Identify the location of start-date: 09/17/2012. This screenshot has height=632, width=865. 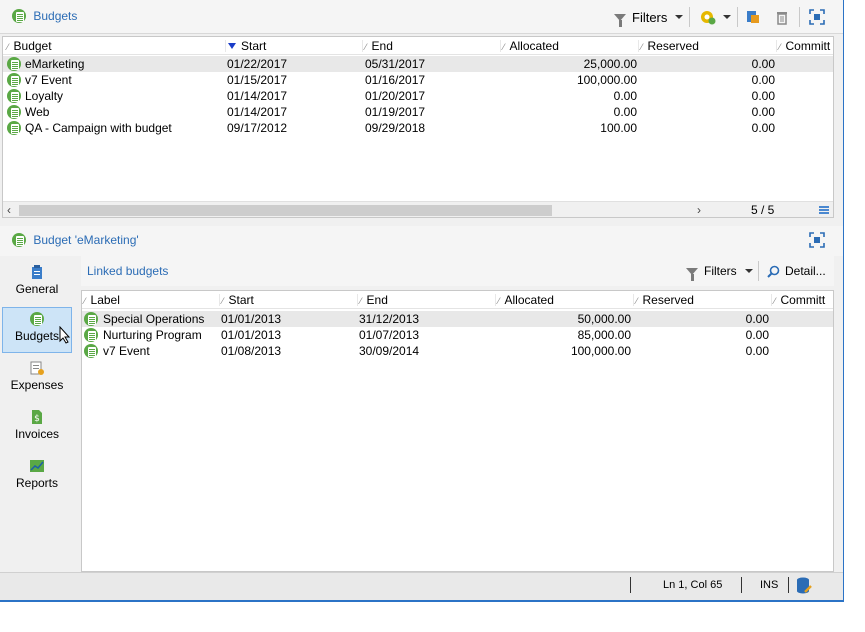
(257, 128).